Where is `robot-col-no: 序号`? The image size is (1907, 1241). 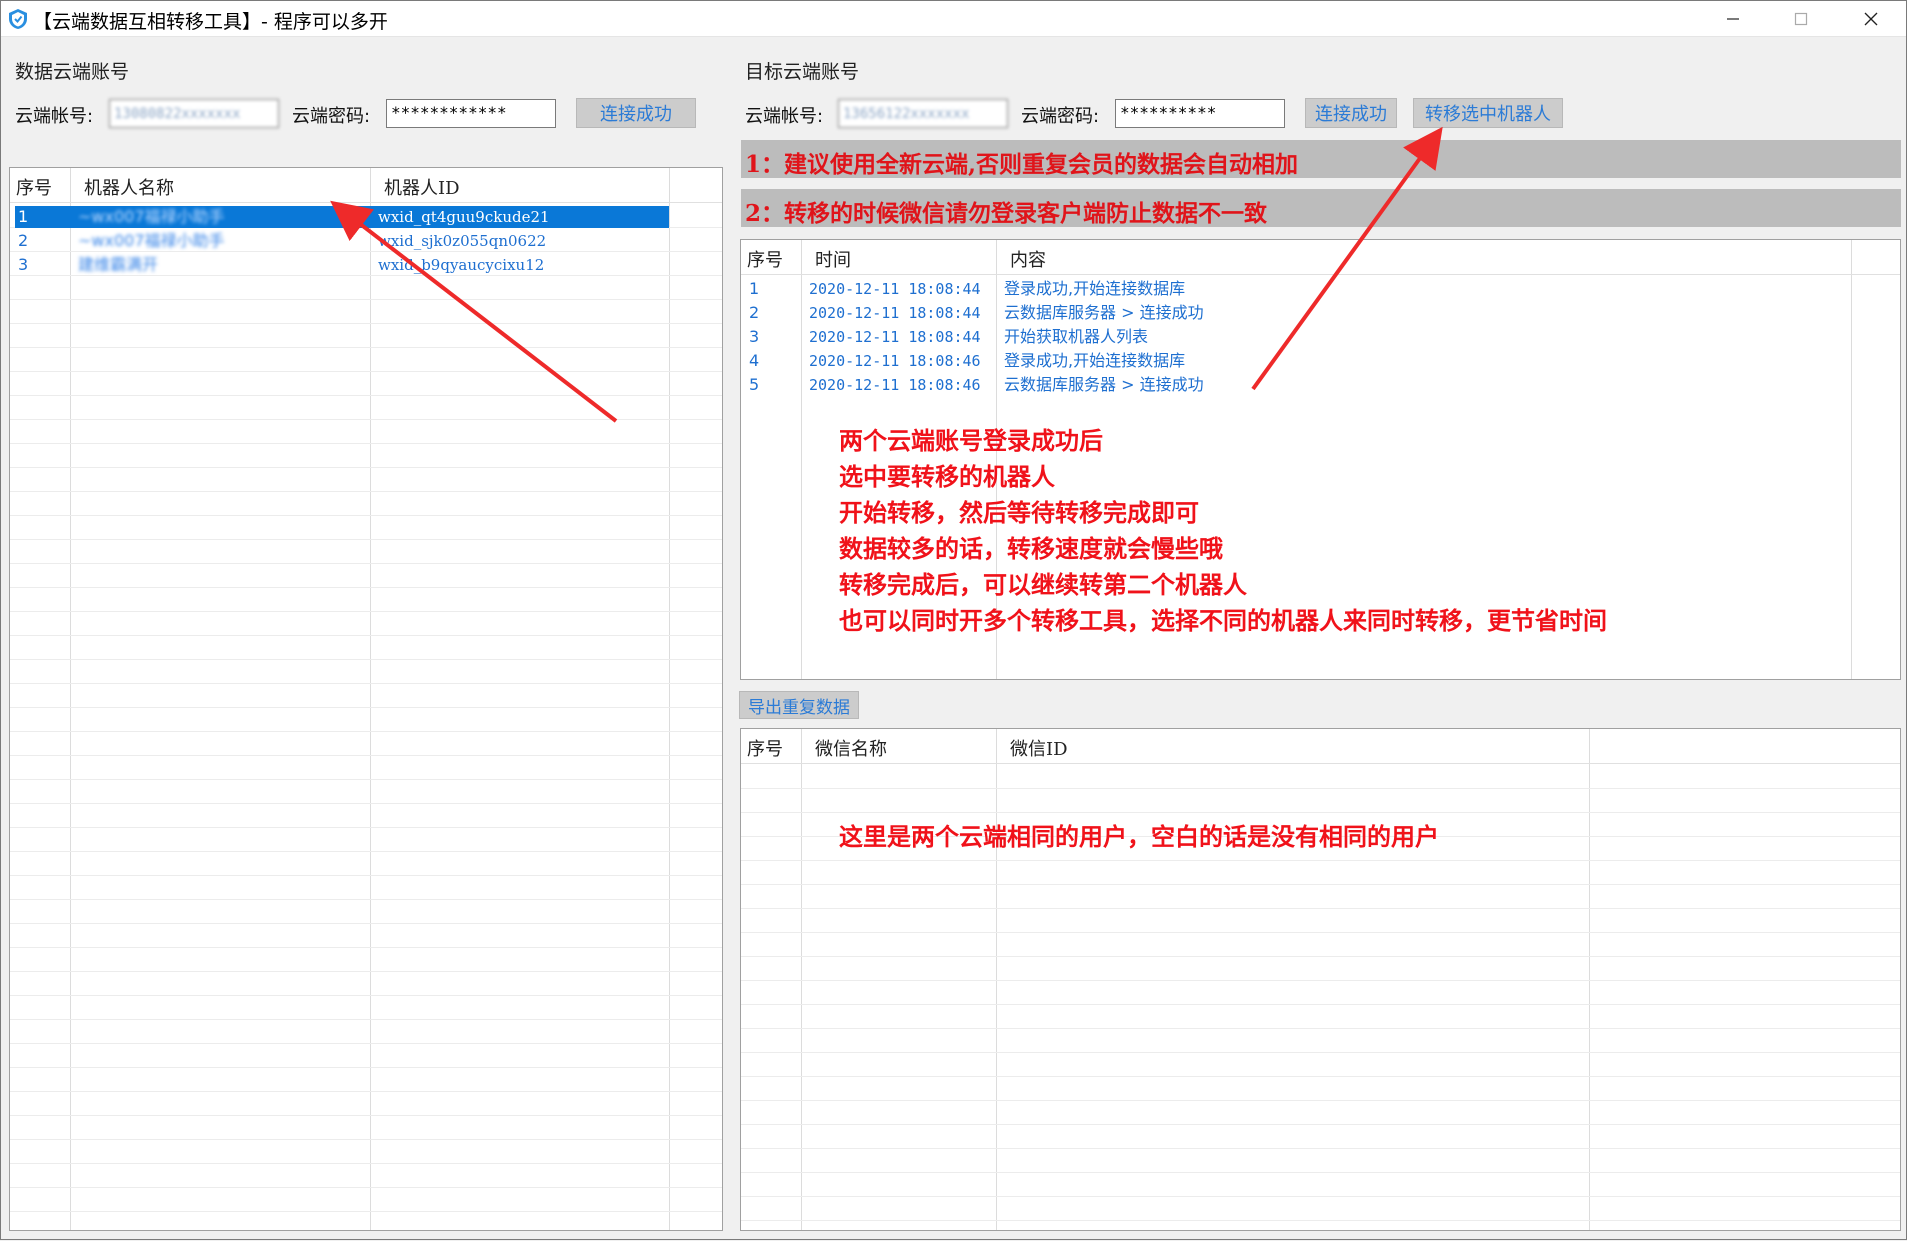 robot-col-no: 序号 is located at coordinates (40, 185).